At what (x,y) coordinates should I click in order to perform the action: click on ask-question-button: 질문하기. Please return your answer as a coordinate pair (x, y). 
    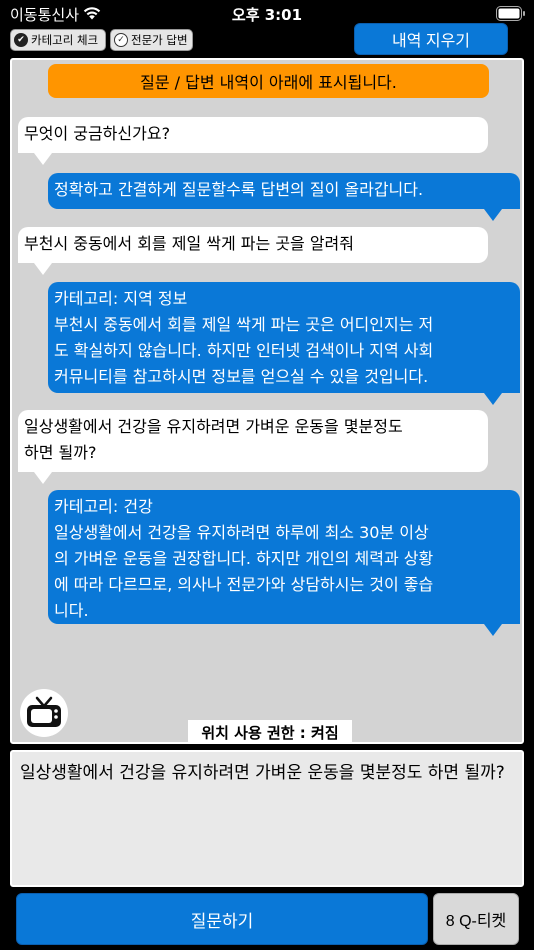
    Looking at the image, I should click on (222, 919).